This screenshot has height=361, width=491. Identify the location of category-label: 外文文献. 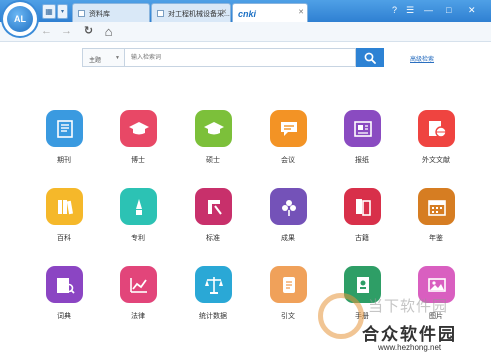
(436, 160).